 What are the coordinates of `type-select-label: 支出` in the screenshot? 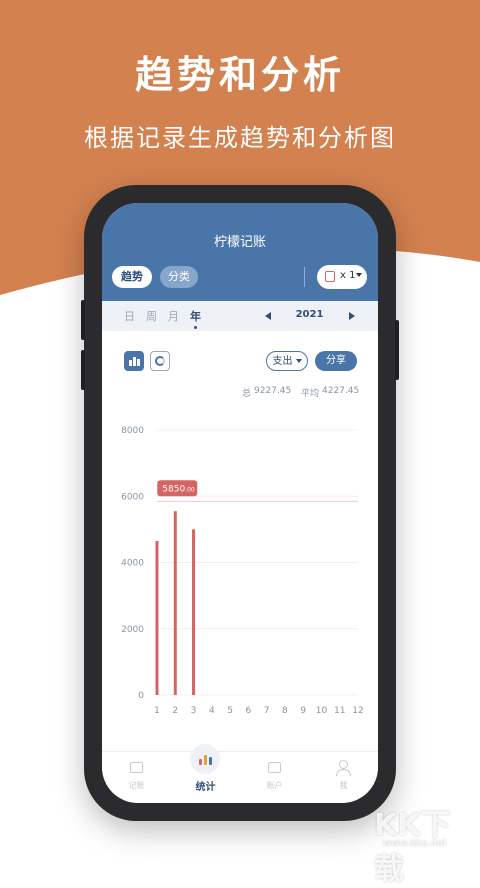 It's located at (282, 361).